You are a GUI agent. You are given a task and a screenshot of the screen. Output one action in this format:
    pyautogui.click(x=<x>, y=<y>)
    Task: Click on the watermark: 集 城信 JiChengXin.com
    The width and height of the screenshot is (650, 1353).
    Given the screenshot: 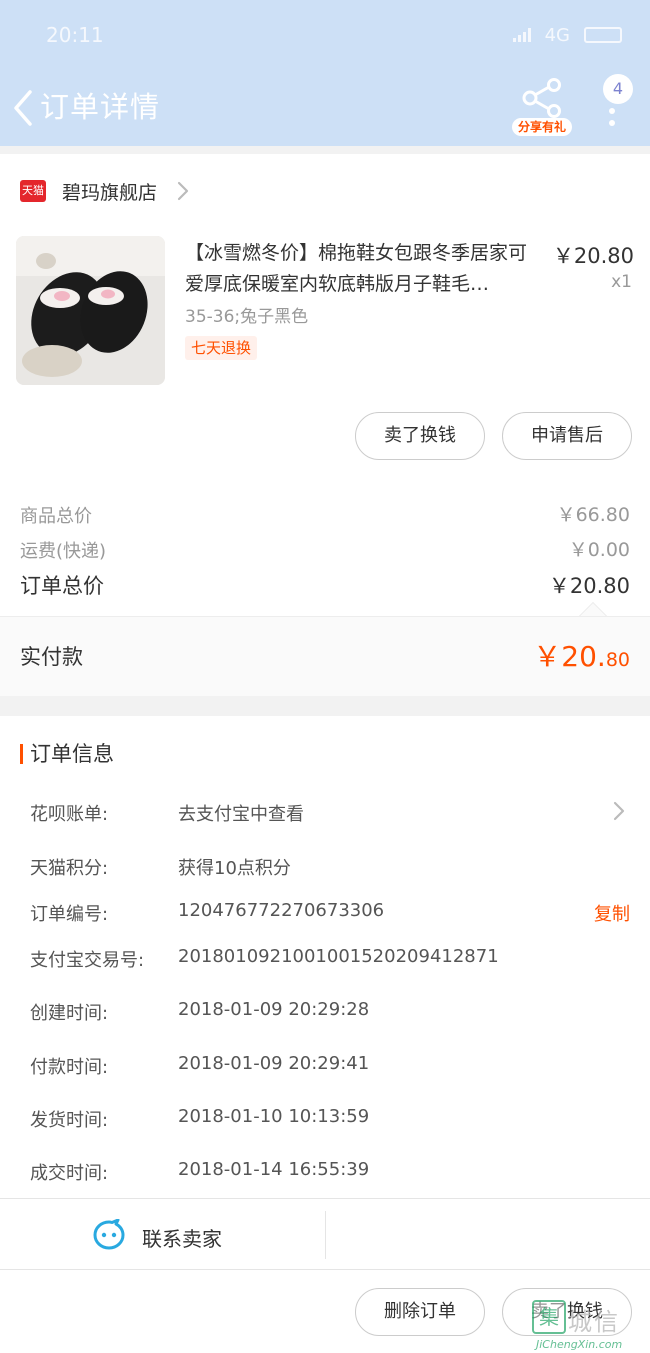 What is the action you would take?
    pyautogui.click(x=591, y=1326)
    